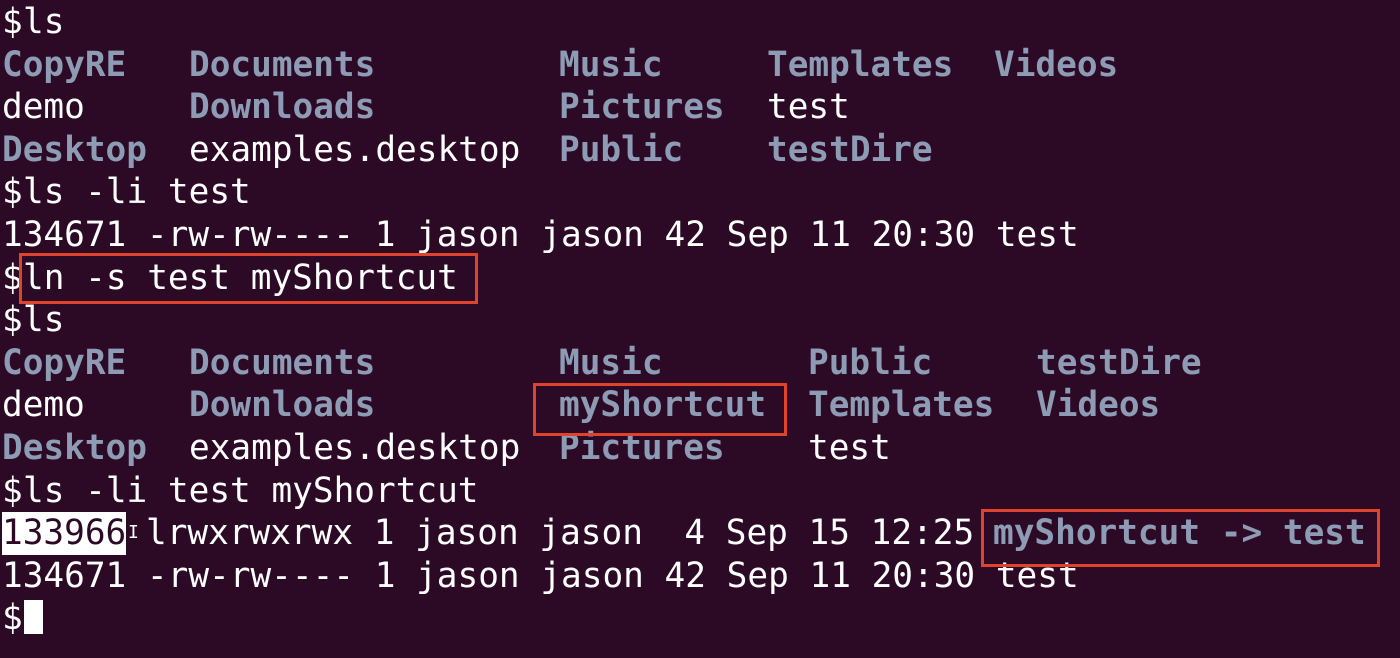 Image resolution: width=1400 pixels, height=658 pixels. What do you see at coordinates (64, 533) in the screenshot?
I see `selected-inode: 133966` at bounding box center [64, 533].